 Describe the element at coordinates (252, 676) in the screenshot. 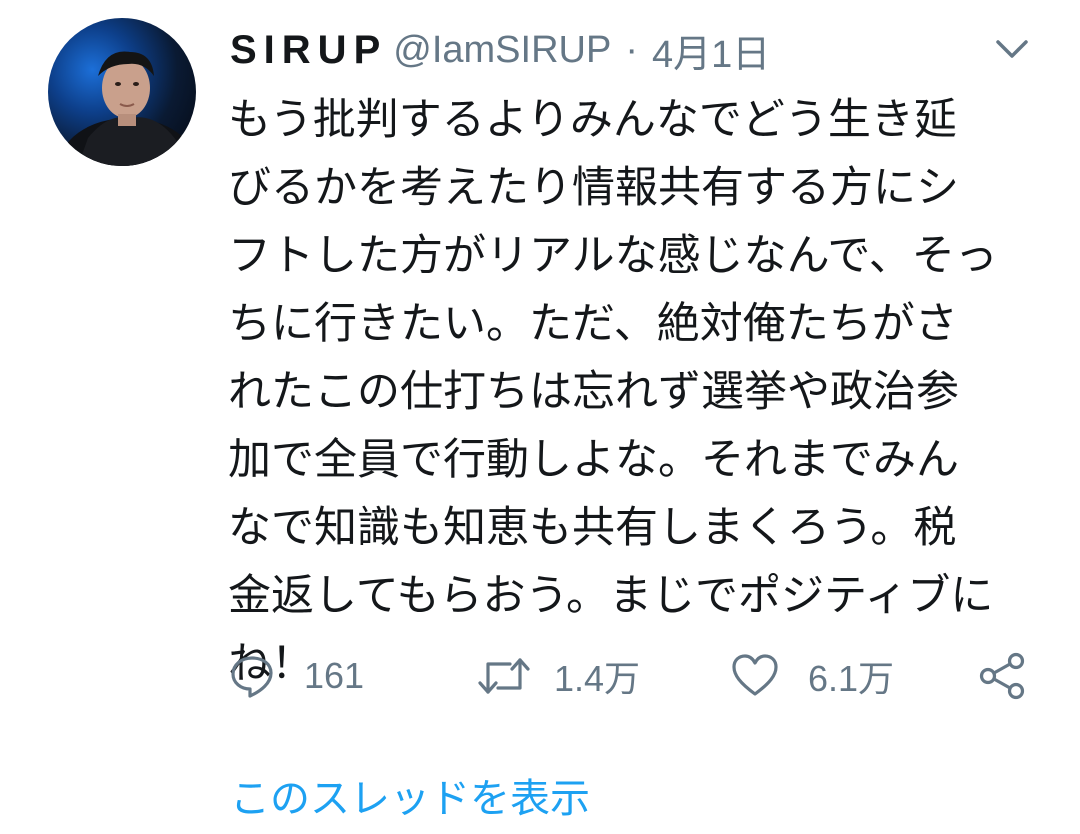

I see `reply-icon` at that location.